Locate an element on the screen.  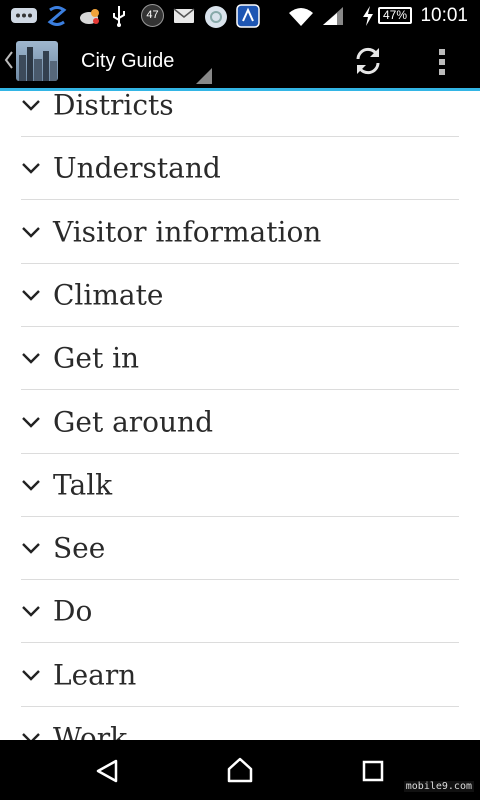
refresh-icon is located at coordinates (368, 61).